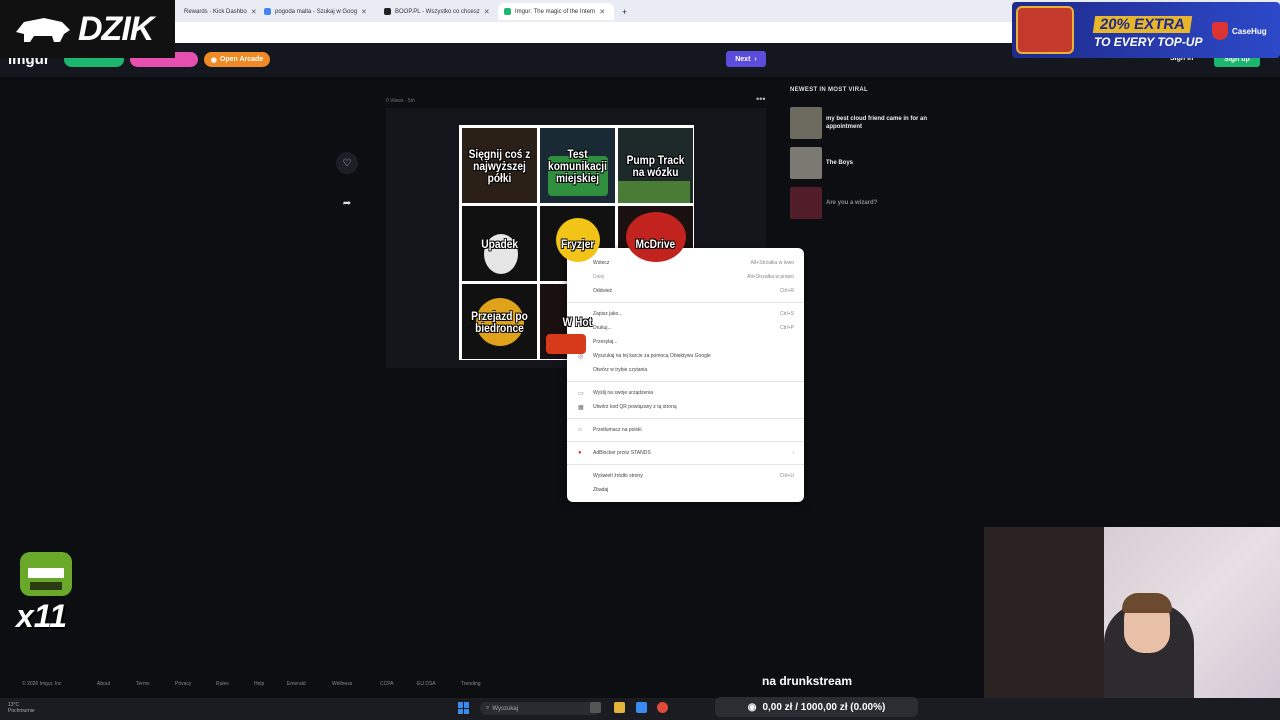 The height and width of the screenshot is (720, 1280). I want to click on devices-icon: ▭, so click(581, 393).